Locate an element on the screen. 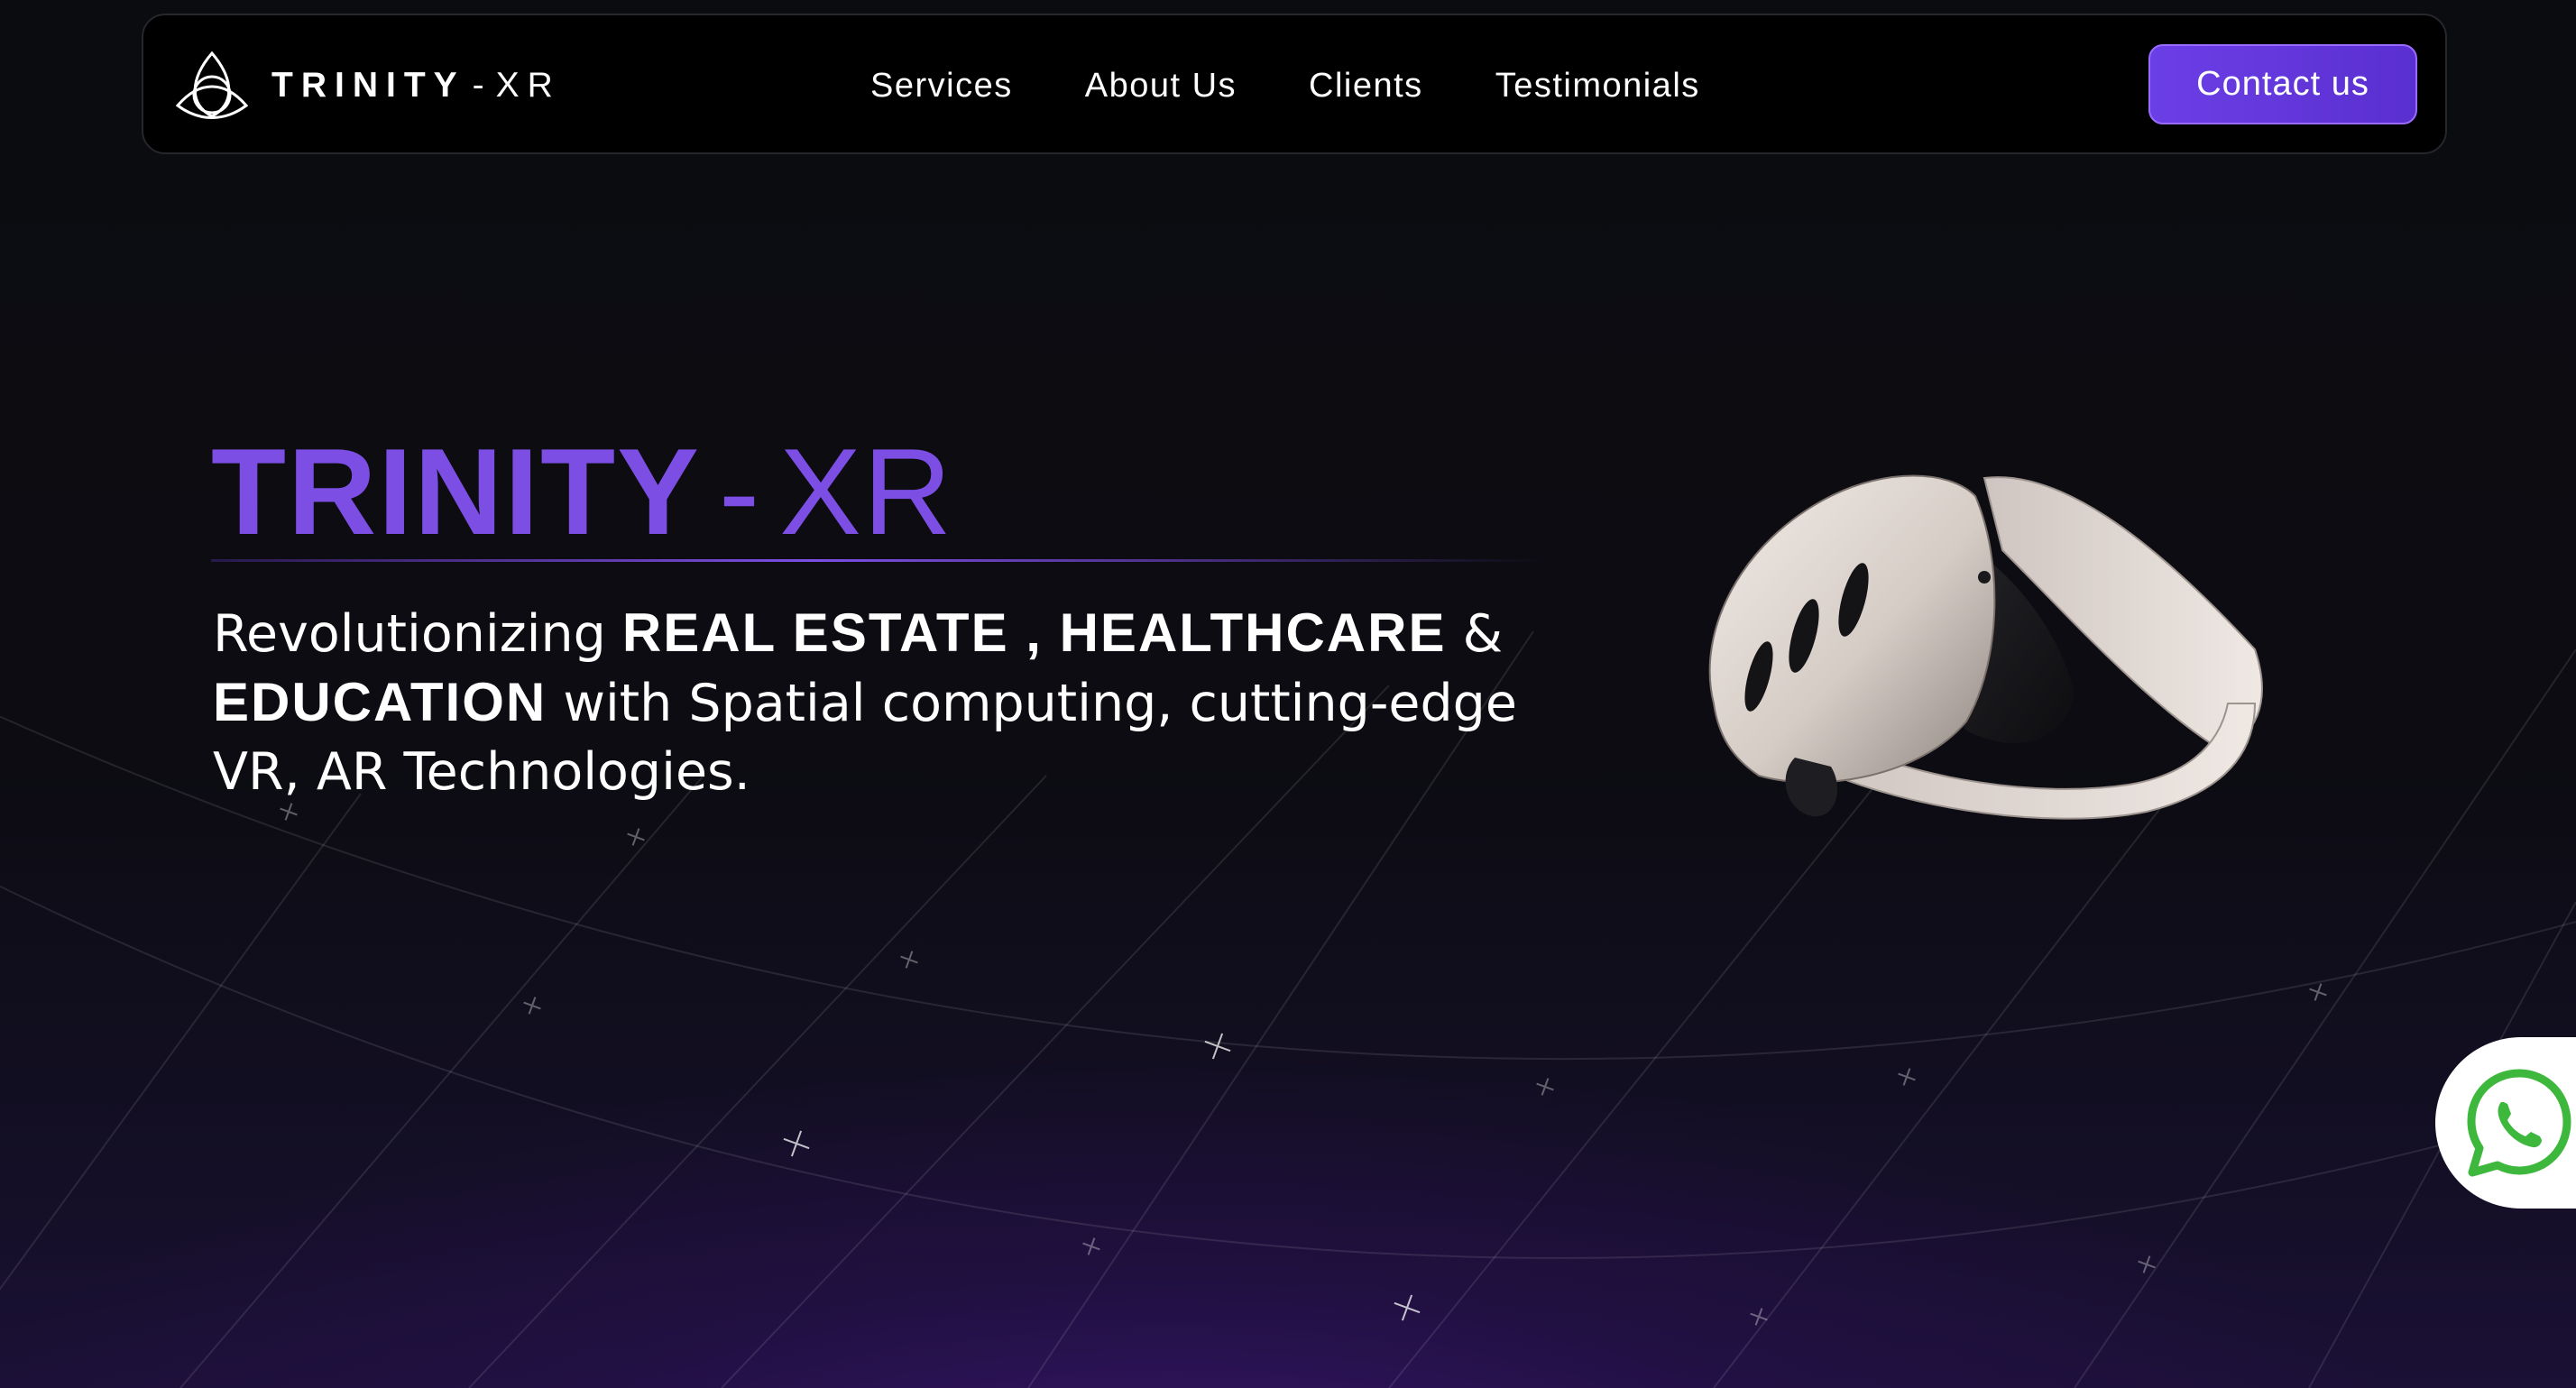 Image resolution: width=2576 pixels, height=1388 pixels. hero-title-main: TRINITY is located at coordinates (456, 491).